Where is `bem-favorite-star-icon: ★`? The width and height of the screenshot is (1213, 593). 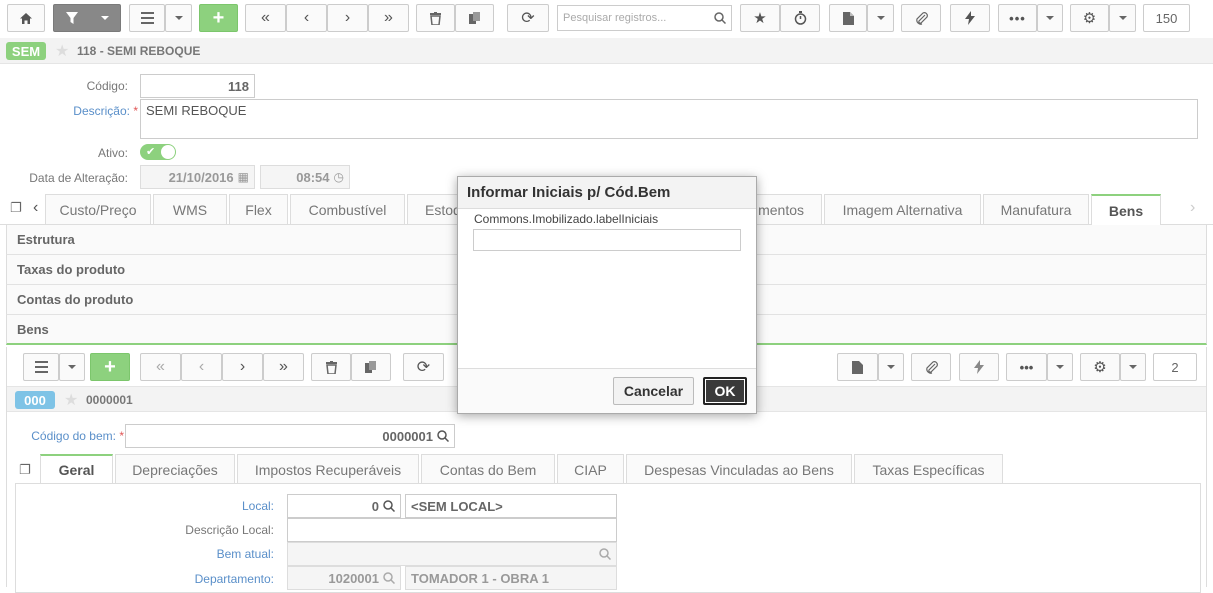 bem-favorite-star-icon: ★ is located at coordinates (71, 400).